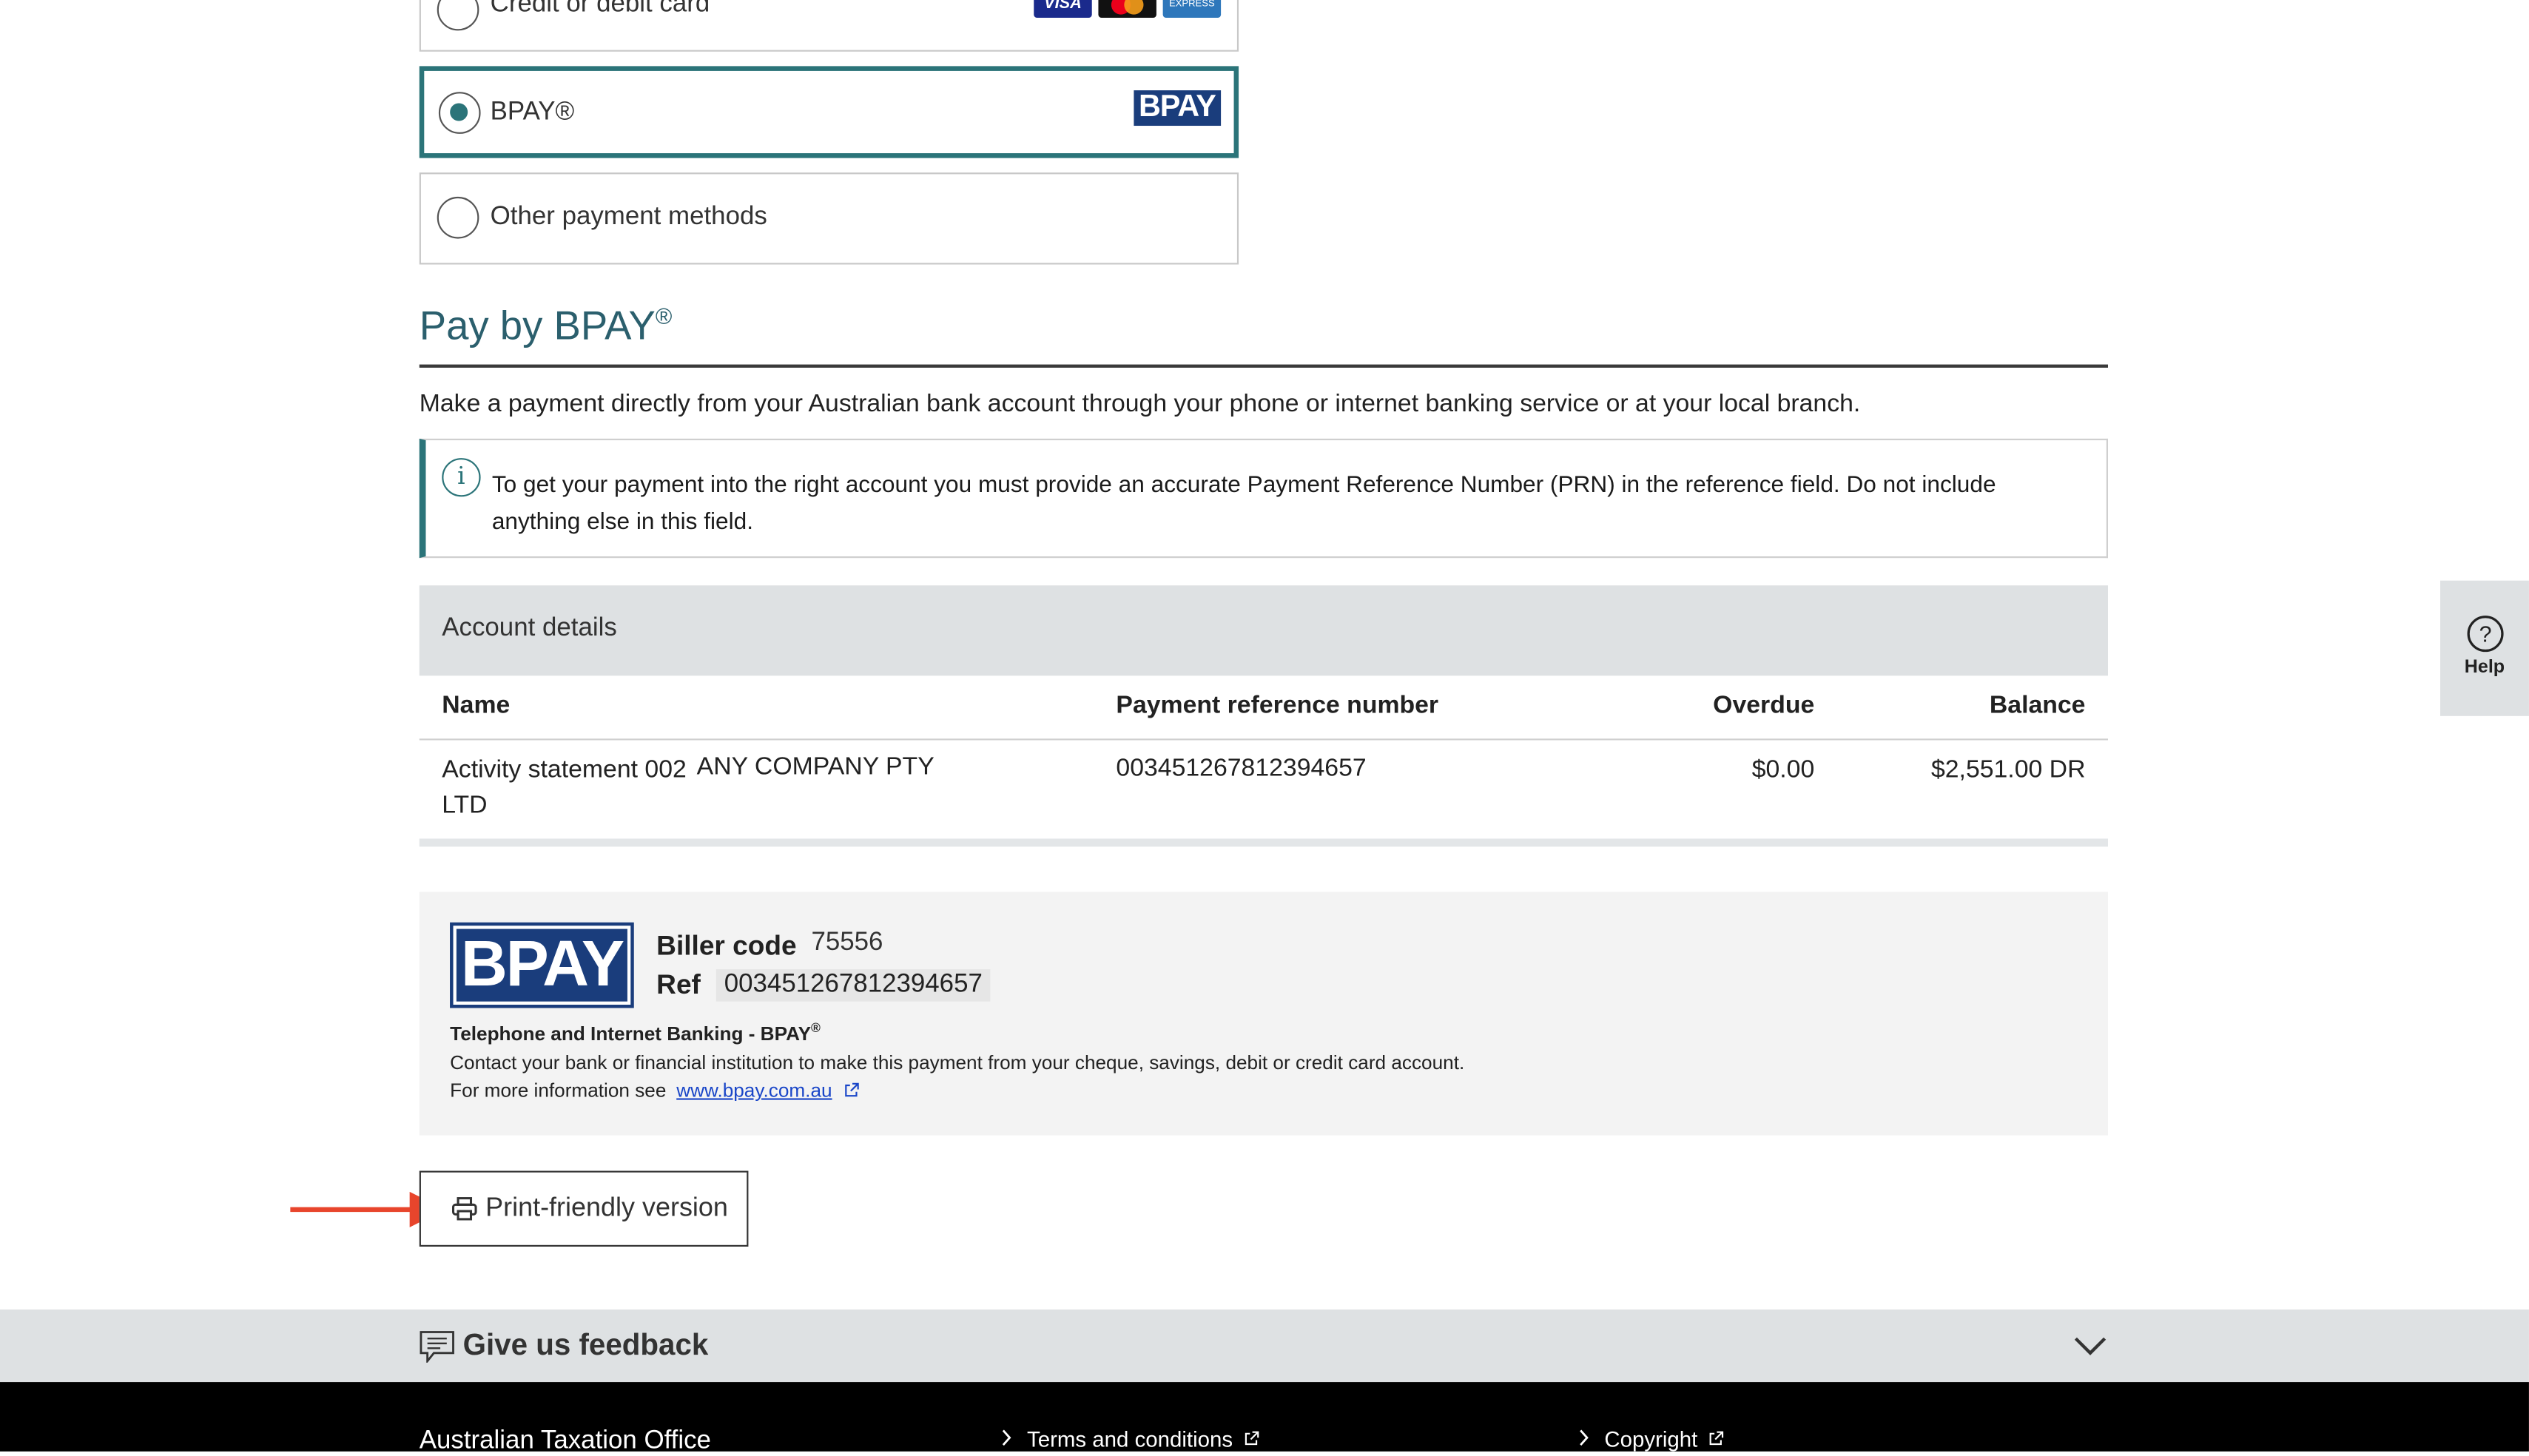 This screenshot has height=1456, width=2529. What do you see at coordinates (1192, 9) in the screenshot?
I see `amex-logo-icon: EXPRESS` at bounding box center [1192, 9].